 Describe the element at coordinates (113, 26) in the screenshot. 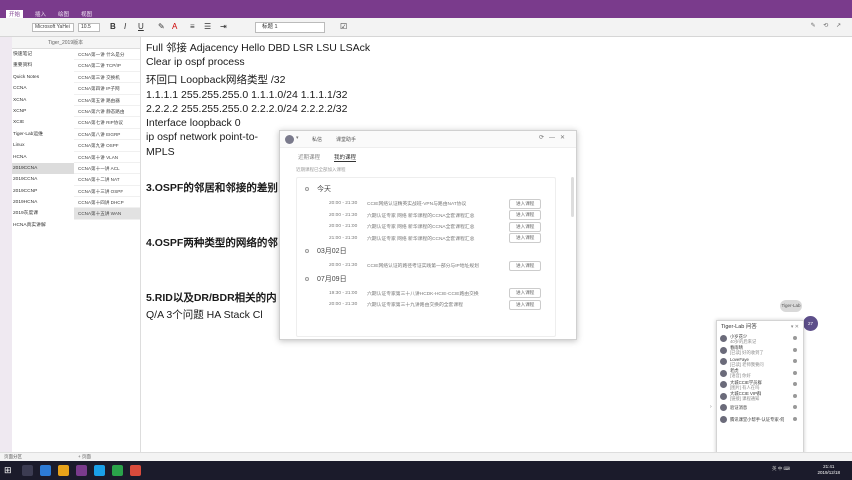

I see `bold-button: B` at that location.